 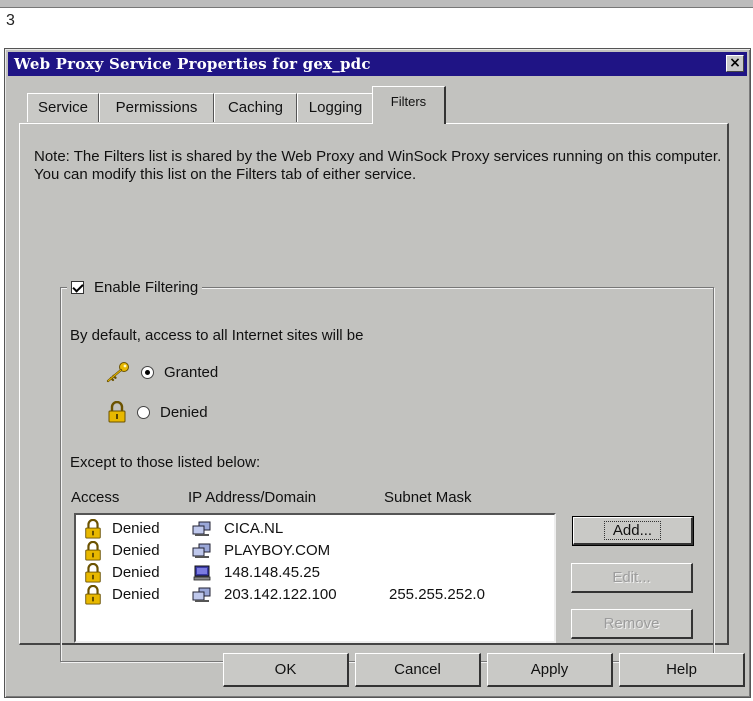 I want to click on except-text: Except to those listed below:, so click(x=165, y=462).